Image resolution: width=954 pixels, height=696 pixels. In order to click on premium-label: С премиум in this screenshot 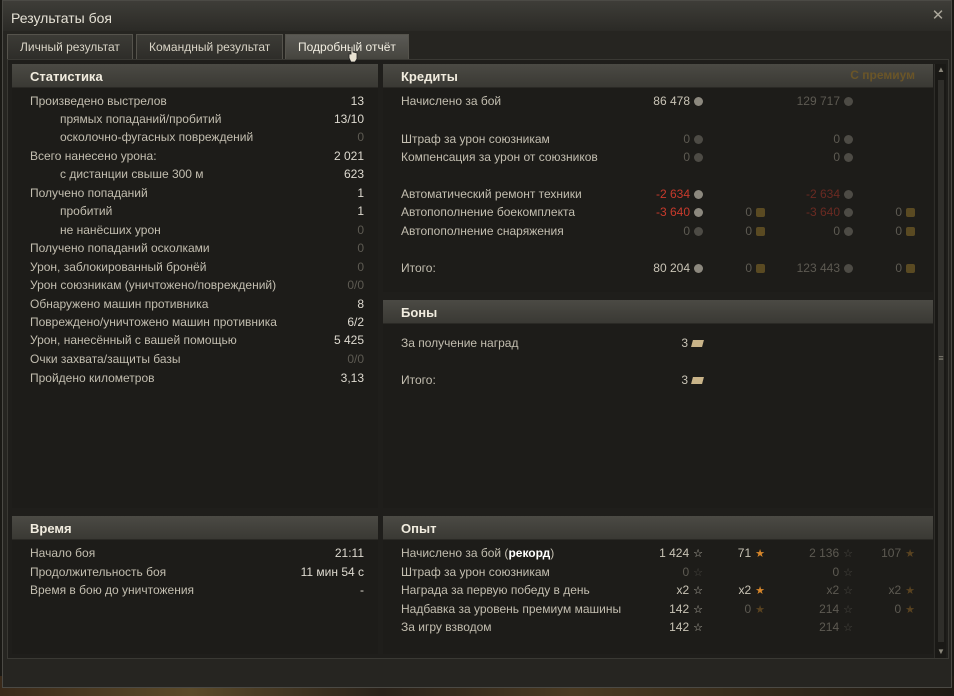, I will do `click(882, 75)`.